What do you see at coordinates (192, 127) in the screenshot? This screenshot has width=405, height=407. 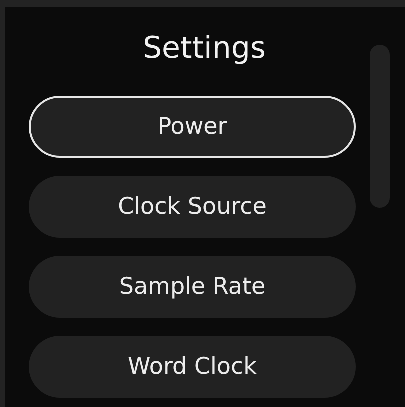 I see `menu-item: Power` at bounding box center [192, 127].